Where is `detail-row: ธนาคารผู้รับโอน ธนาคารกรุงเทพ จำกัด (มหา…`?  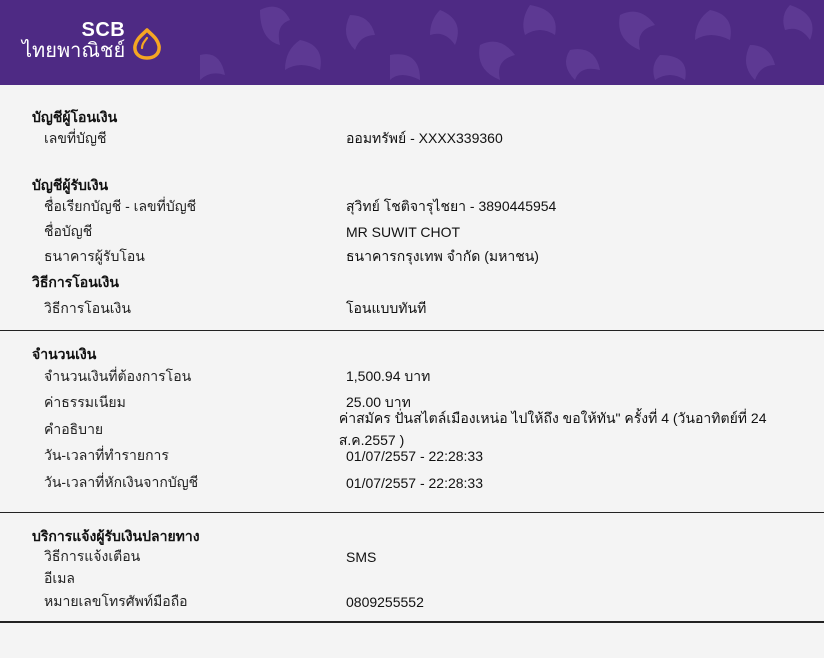 detail-row: ธนาคารผู้รับโอน ธนาคารกรุงเทพ จำกัด (มหา… is located at coordinates (428, 256).